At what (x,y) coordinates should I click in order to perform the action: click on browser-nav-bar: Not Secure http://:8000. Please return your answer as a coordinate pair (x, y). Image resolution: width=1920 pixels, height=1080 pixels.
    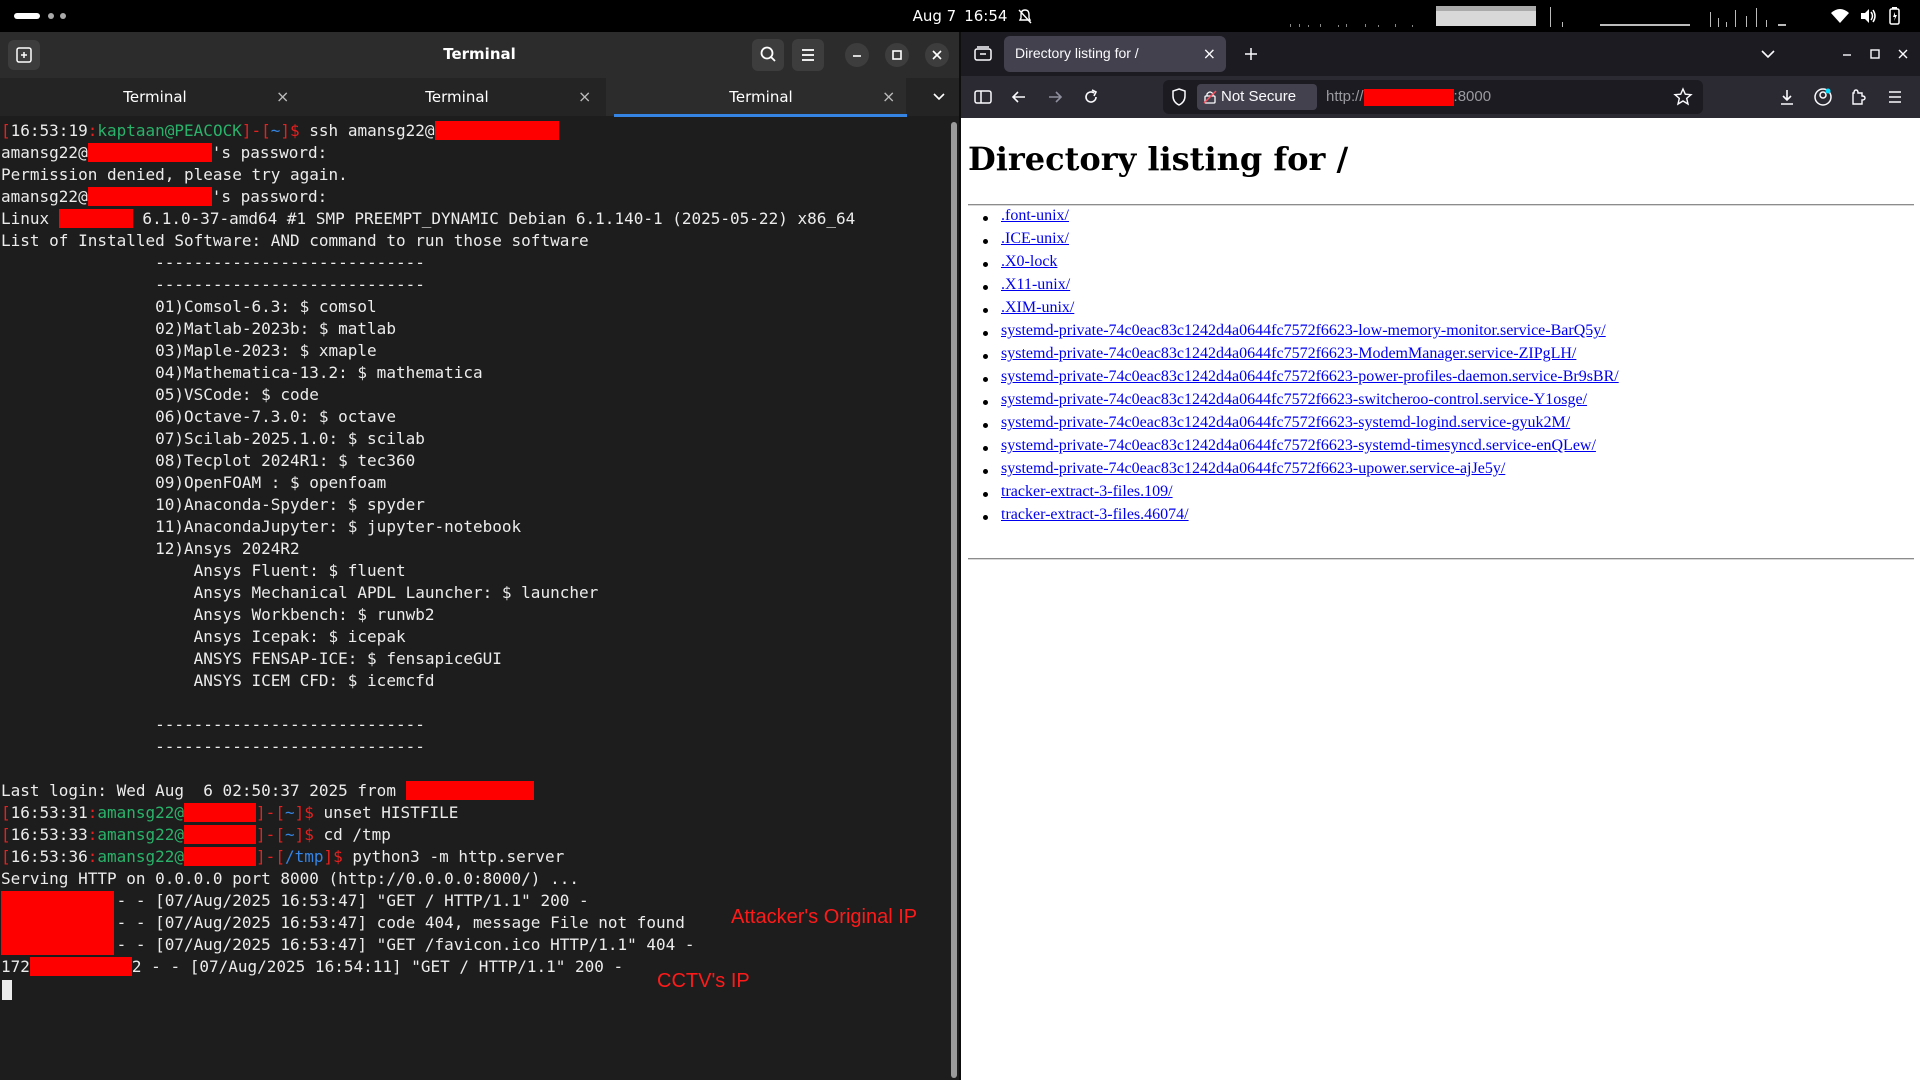
    Looking at the image, I should click on (1440, 97).